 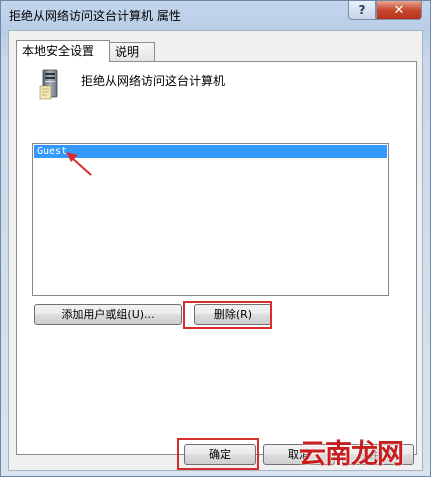 I want to click on help-button: ?, so click(x=362, y=10).